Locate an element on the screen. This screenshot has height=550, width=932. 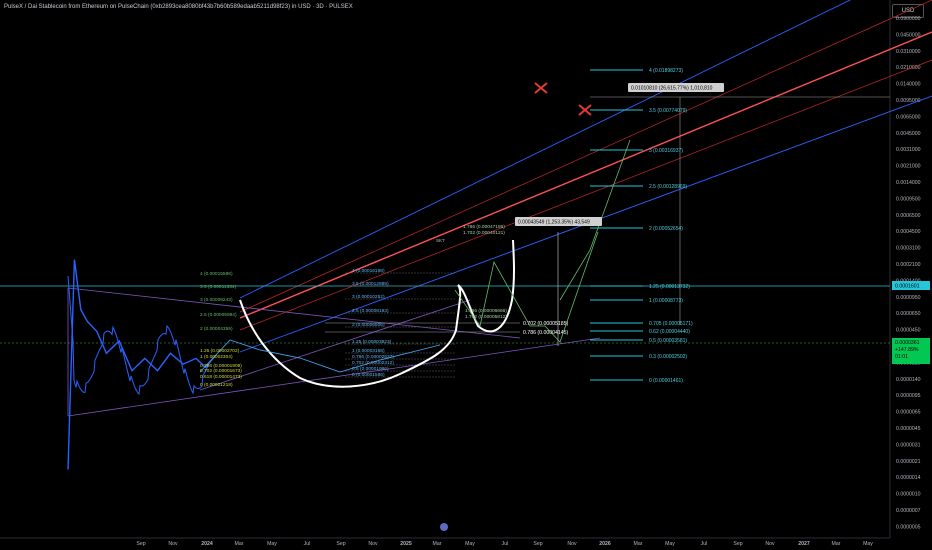
token-logo-icon is located at coordinates (444, 527).